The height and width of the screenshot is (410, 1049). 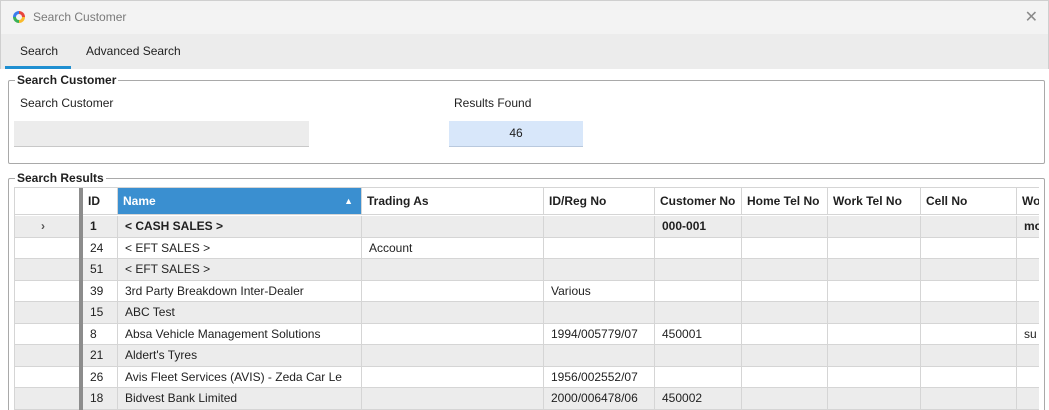 I want to click on tab-search: Search, so click(x=39, y=51).